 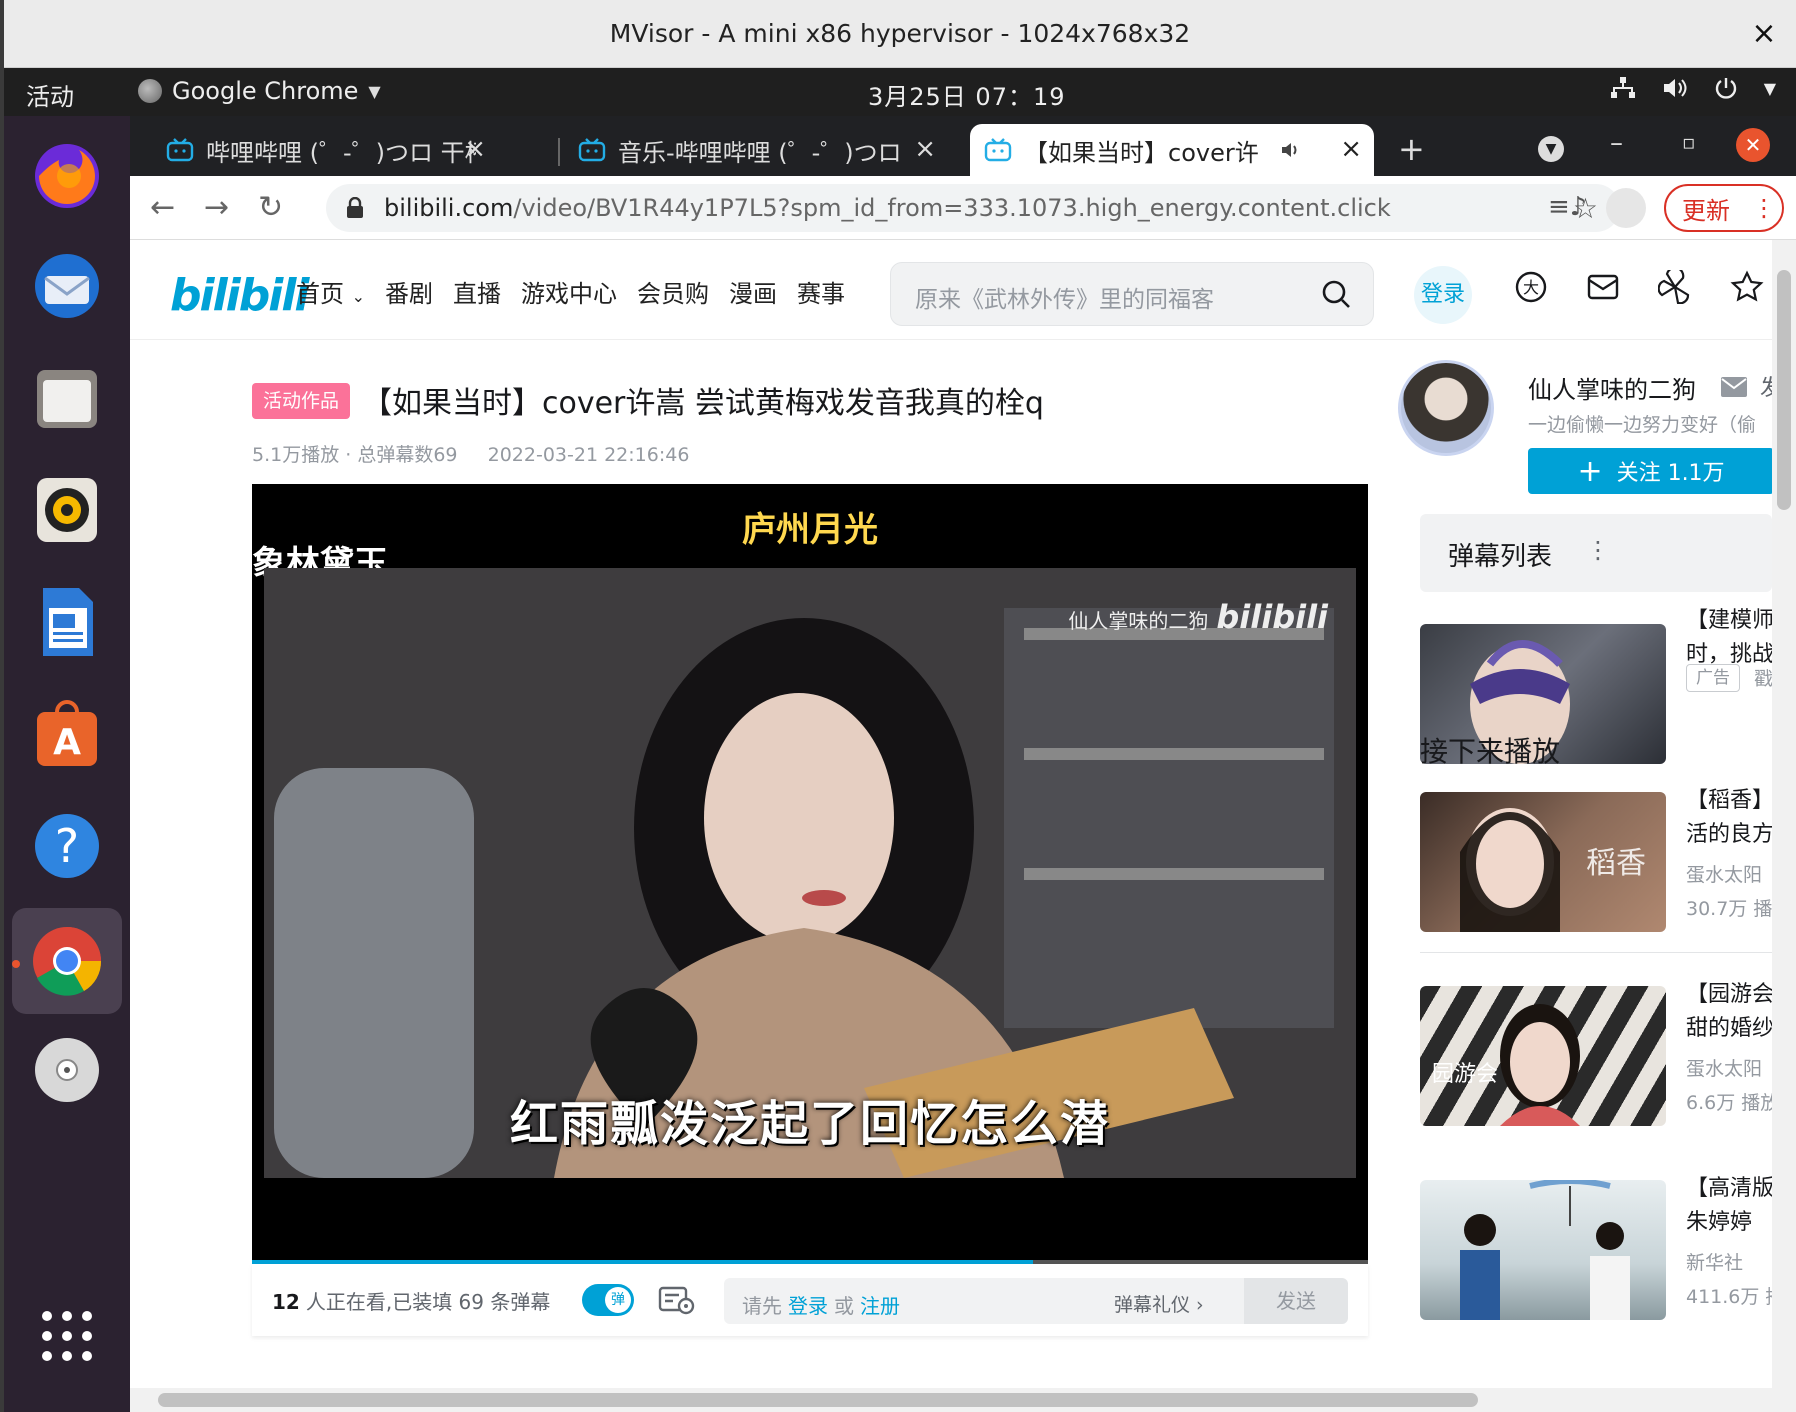 I want to click on reload-icon: ↻, so click(x=270, y=207).